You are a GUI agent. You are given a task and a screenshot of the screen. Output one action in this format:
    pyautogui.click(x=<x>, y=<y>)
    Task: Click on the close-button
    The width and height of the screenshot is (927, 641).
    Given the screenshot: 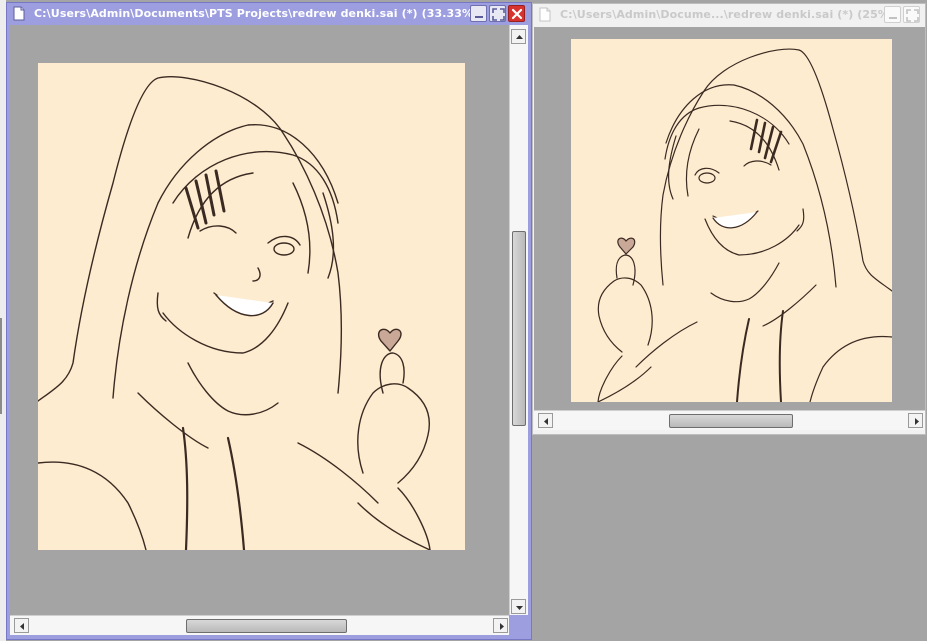 What is the action you would take?
    pyautogui.click(x=516, y=13)
    